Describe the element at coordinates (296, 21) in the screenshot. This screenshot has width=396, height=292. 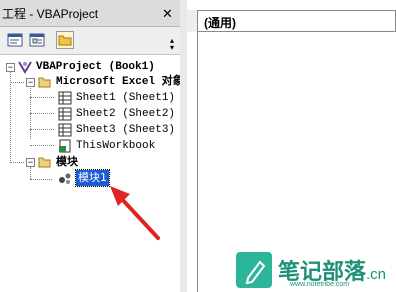
I see `object-dropdown: (通用)` at that location.